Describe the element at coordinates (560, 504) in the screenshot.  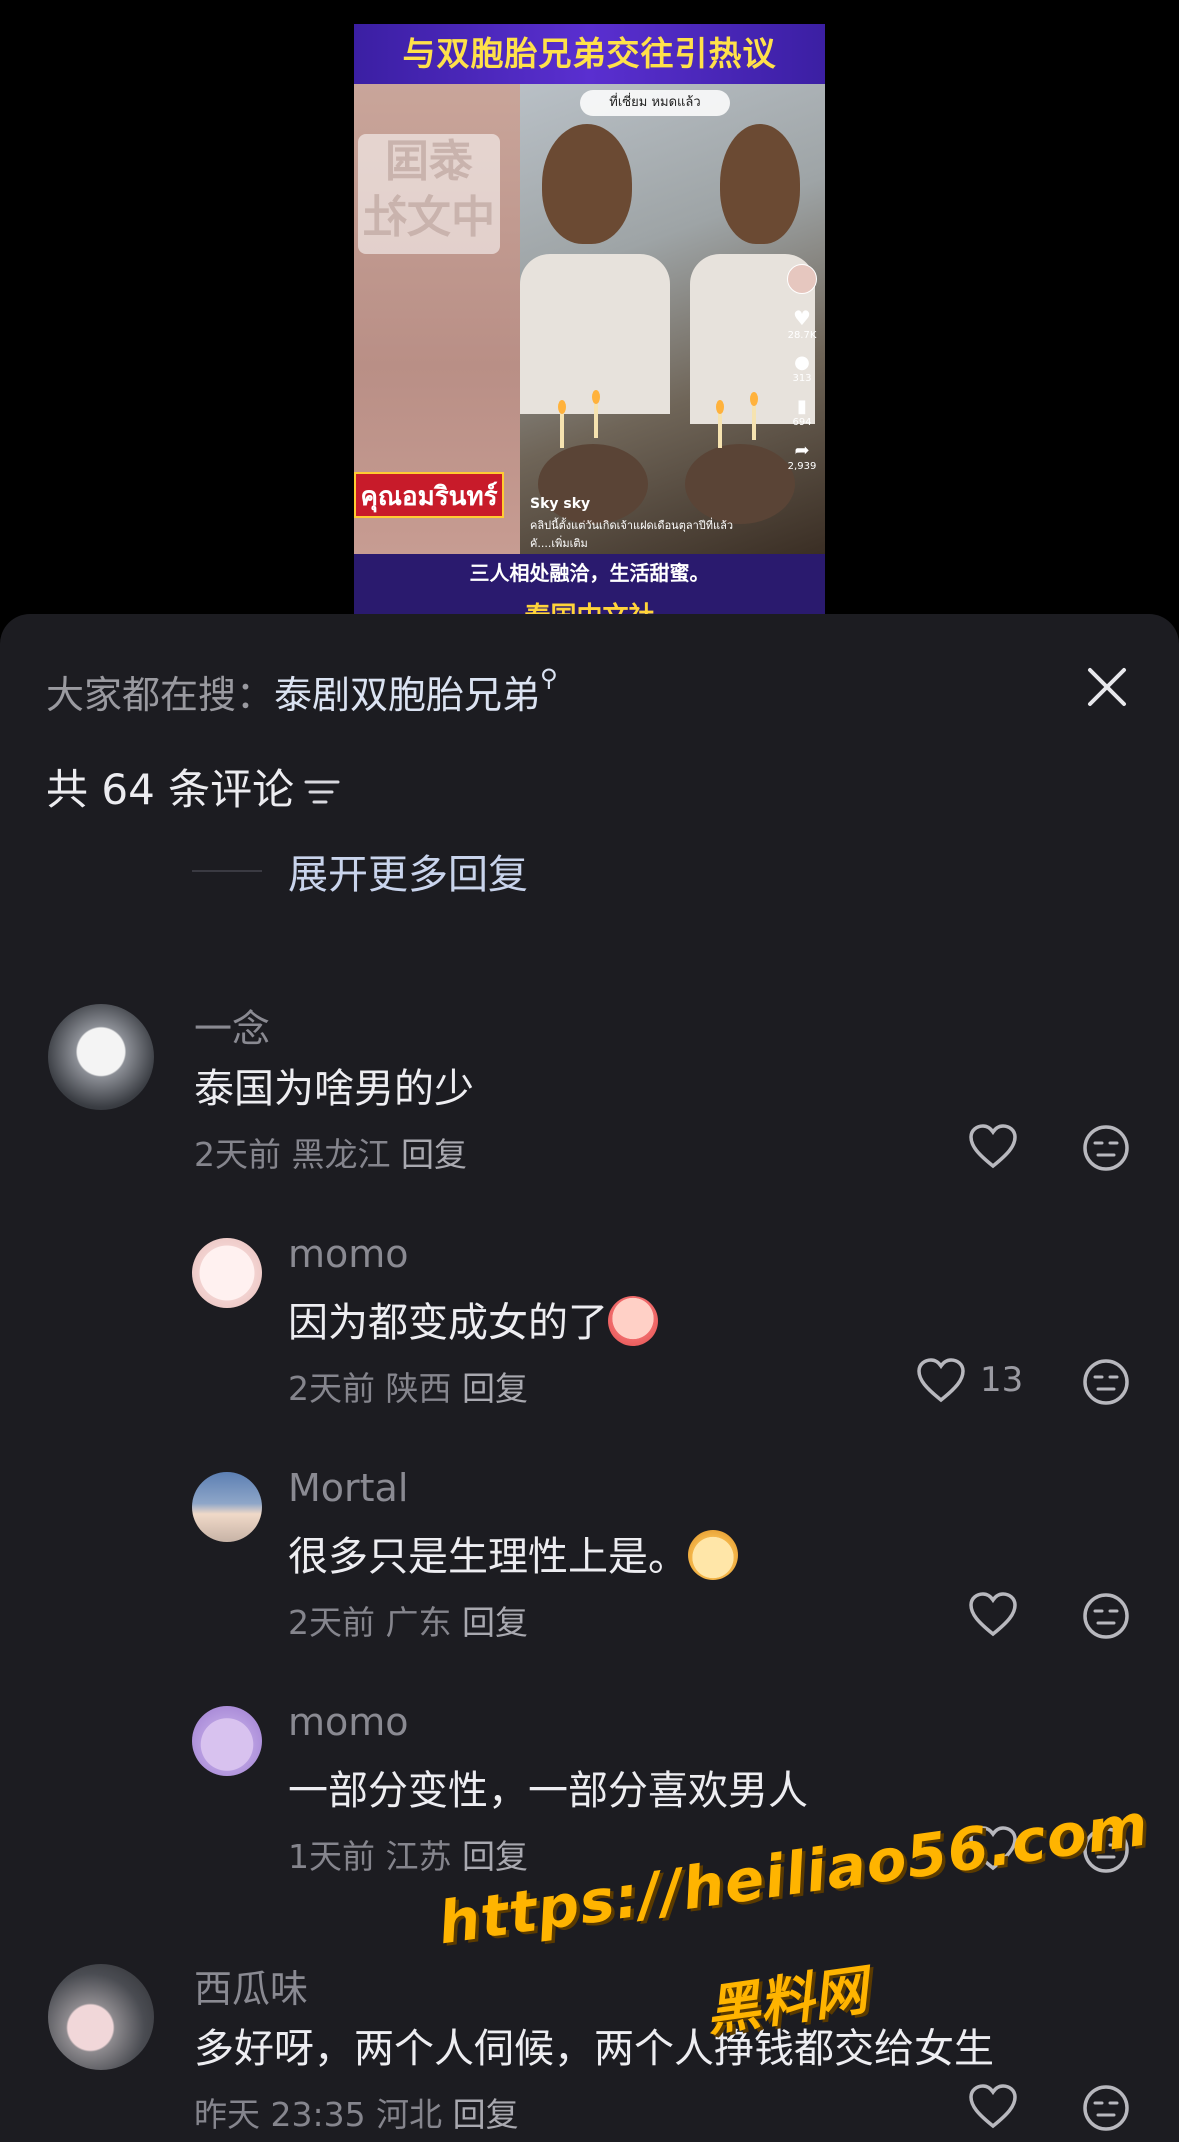
I see `creator-name: Sky sky` at that location.